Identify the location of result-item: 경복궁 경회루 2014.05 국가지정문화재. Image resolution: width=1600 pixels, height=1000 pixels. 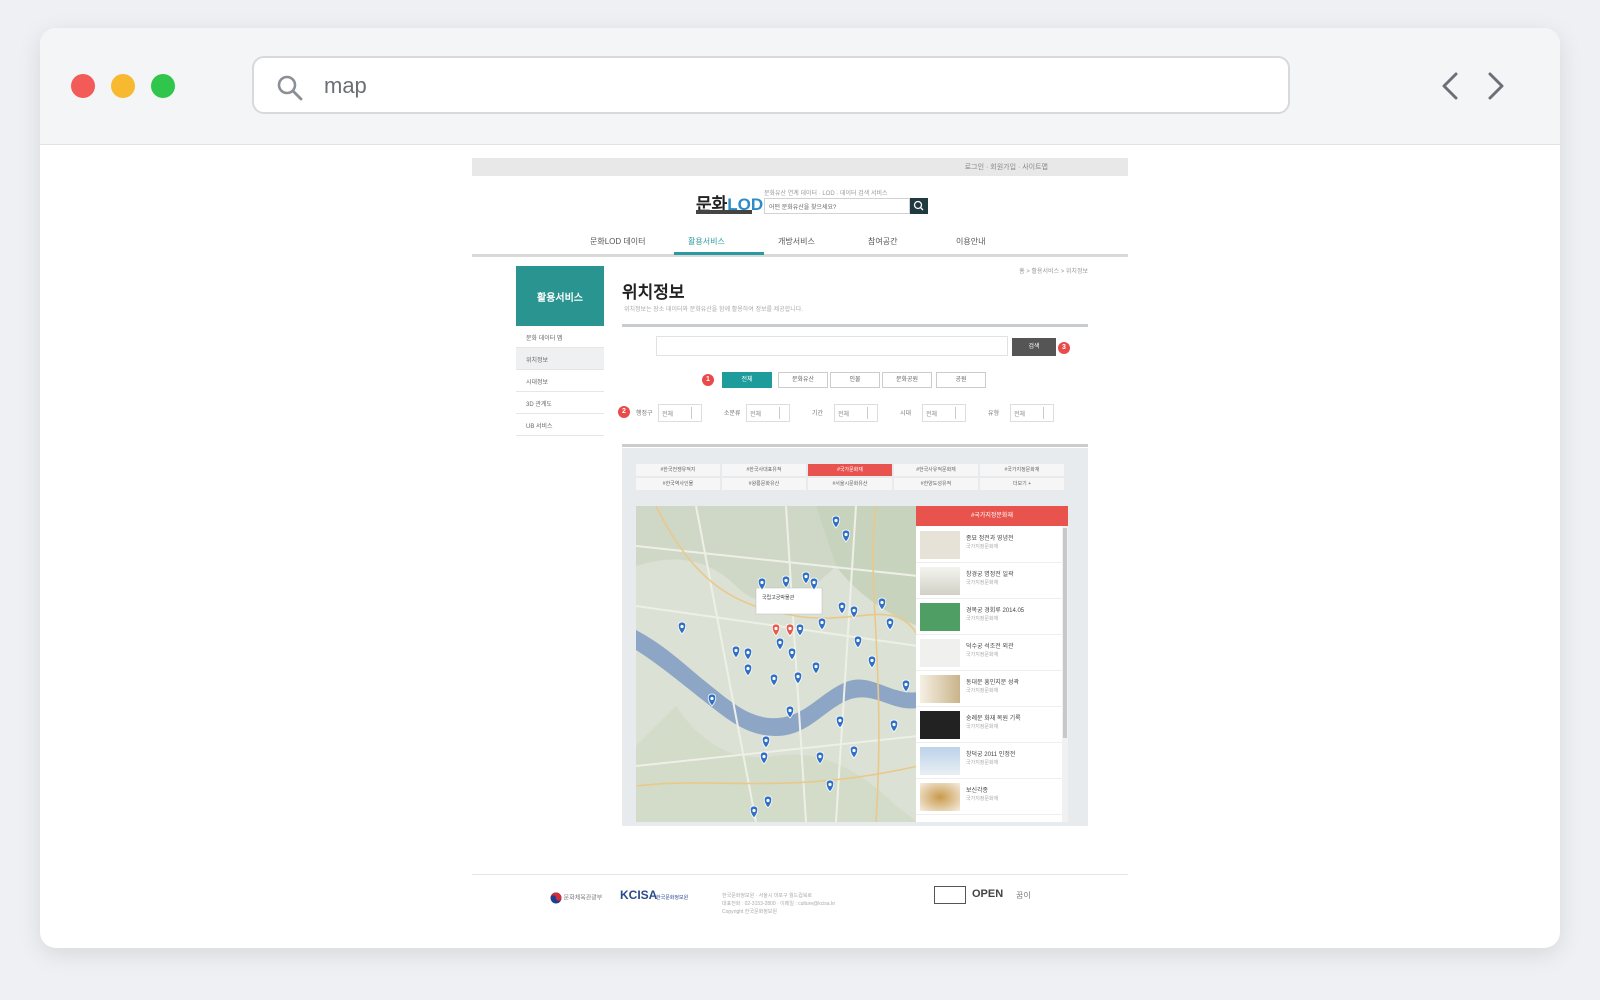
(989, 616).